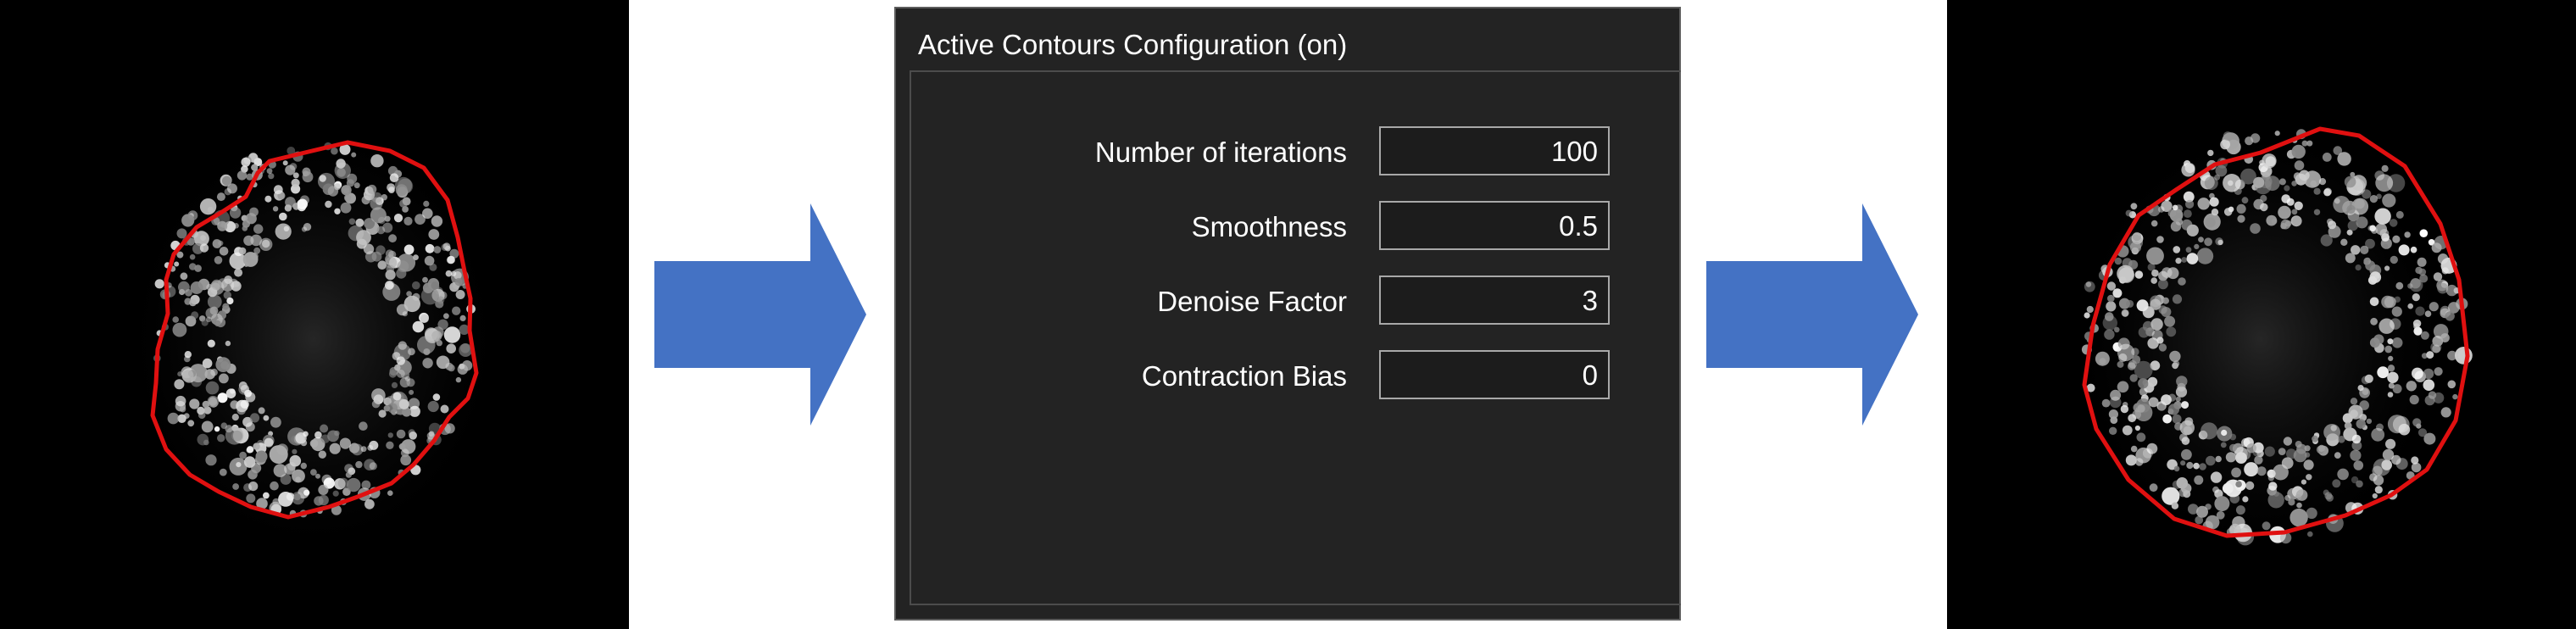  What do you see at coordinates (1494, 225) in the screenshot?
I see `smoothness-input: 0.5` at bounding box center [1494, 225].